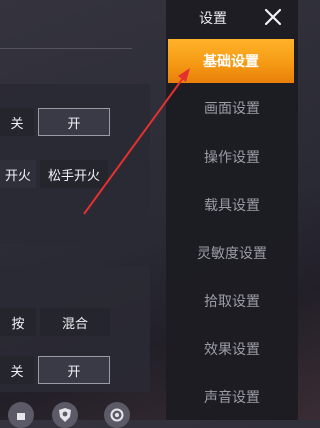 Image resolution: width=320 pixels, height=428 pixels. Describe the element at coordinates (232, 157) in the screenshot. I see `nav-item-controls: 操作设置` at that location.